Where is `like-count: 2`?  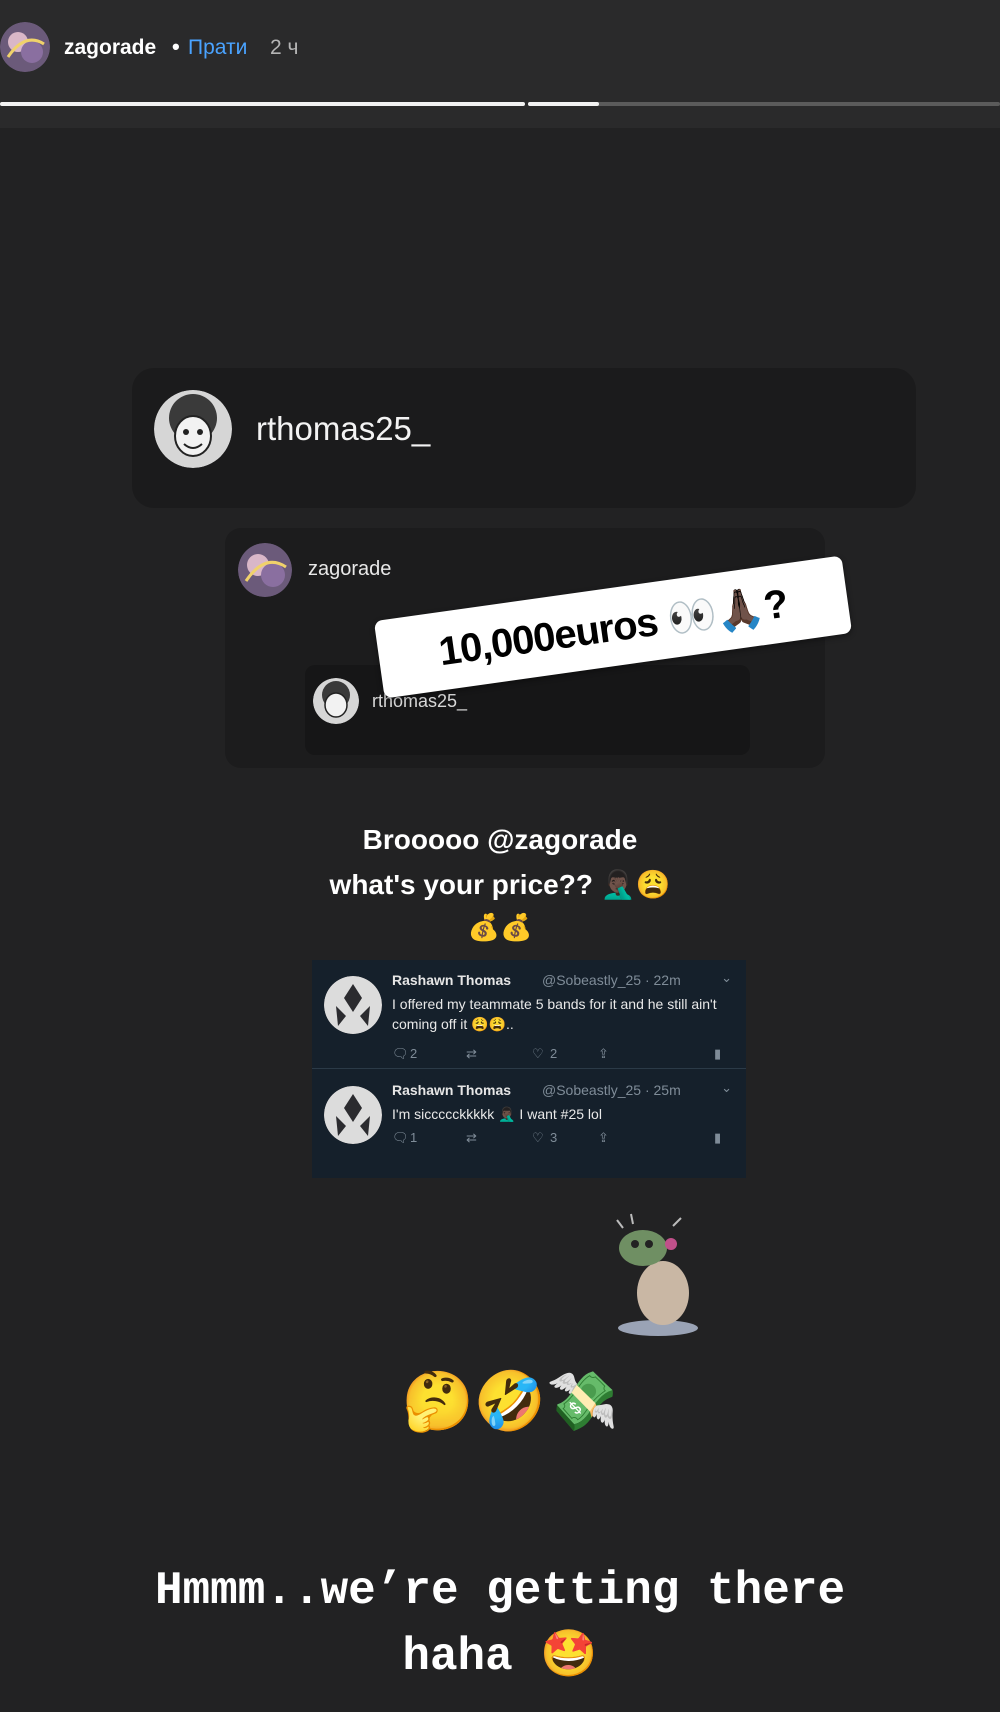
like-count: 2 is located at coordinates (554, 1053).